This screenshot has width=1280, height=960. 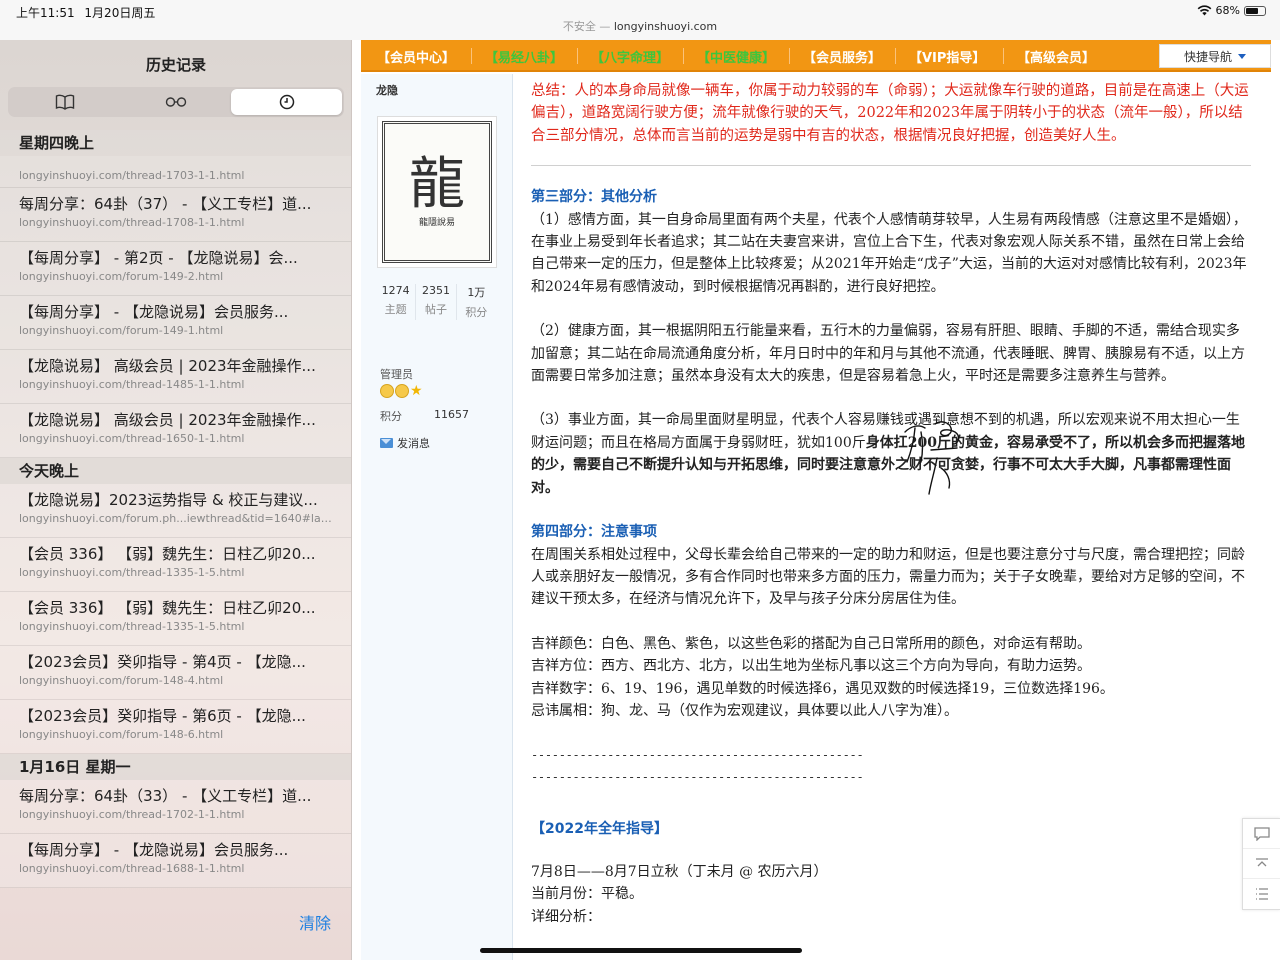 I want to click on history-day-header: 1月16日 星期一, so click(x=175, y=767).